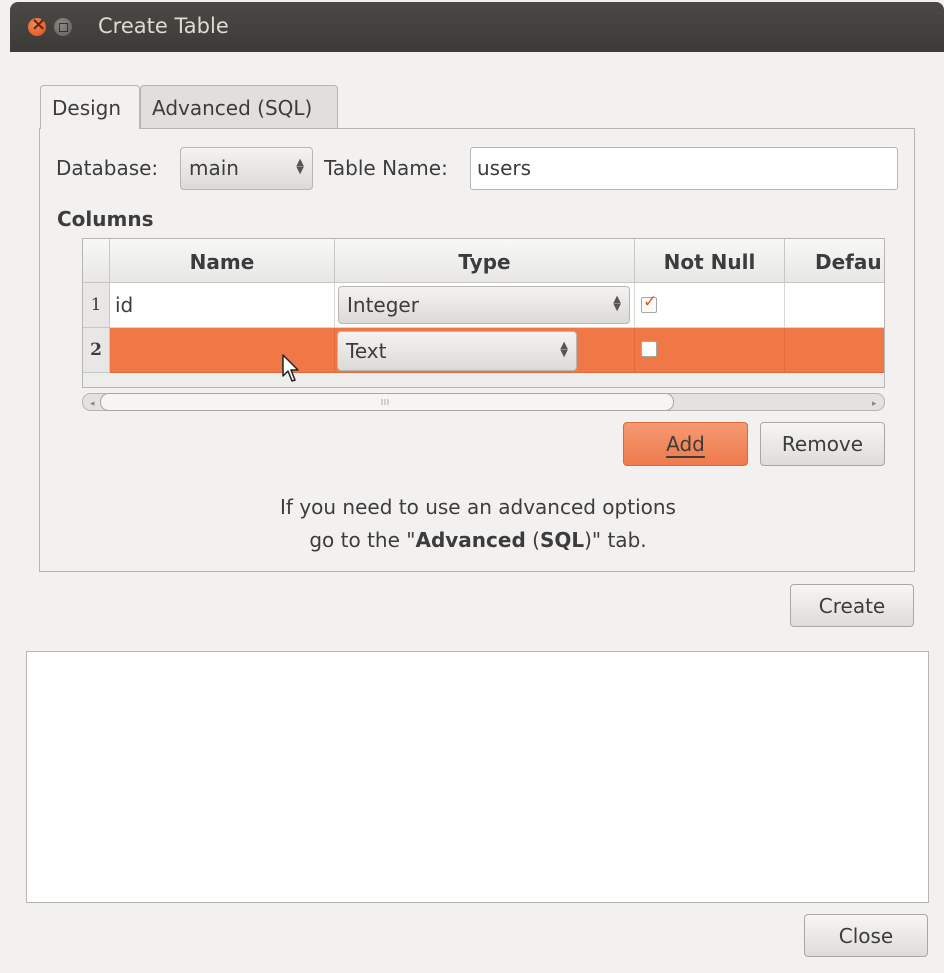 Image resolution: width=944 pixels, height=973 pixels. Describe the element at coordinates (246, 168) in the screenshot. I see `database-select: main ▲ ▼` at that location.